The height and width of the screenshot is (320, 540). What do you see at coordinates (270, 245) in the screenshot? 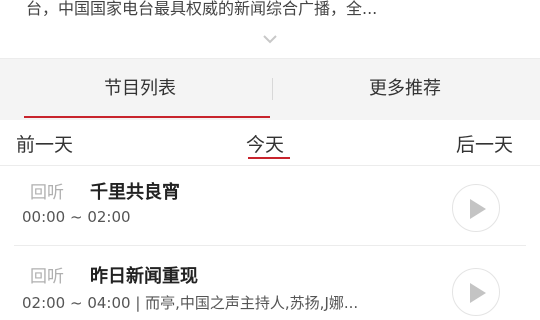
I see `divider` at bounding box center [270, 245].